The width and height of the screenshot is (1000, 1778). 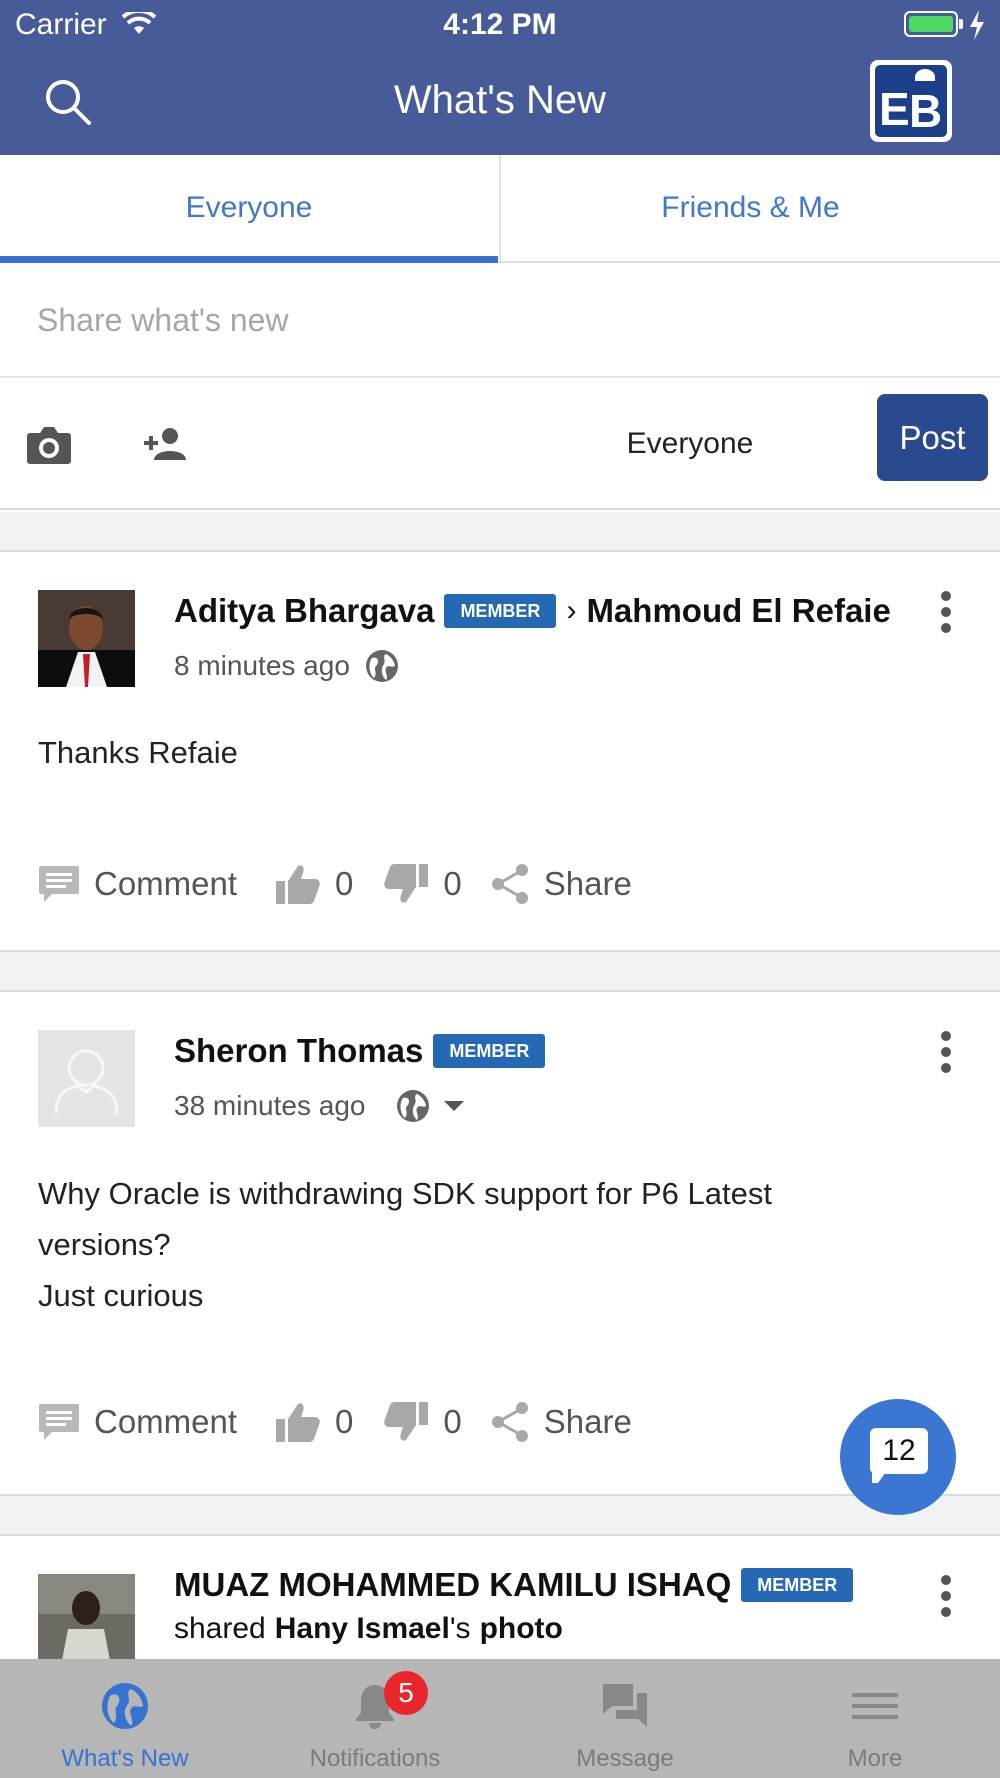 I want to click on eb-logo: E B, so click(x=911, y=101).